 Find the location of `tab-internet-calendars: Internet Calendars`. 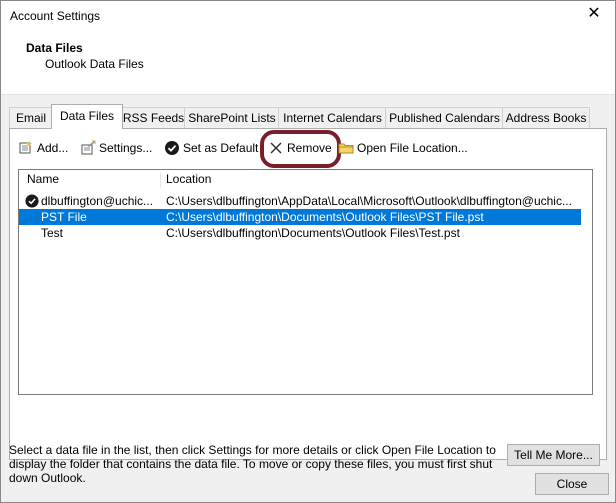

tab-internet-calendars: Internet Calendars is located at coordinates (332, 117).